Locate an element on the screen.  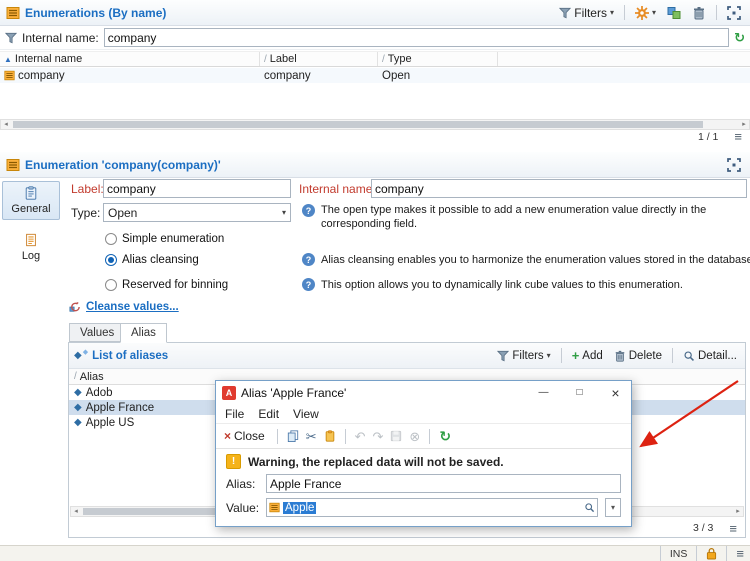
alias-field-row: Alias: is located at coordinates (423, 483).